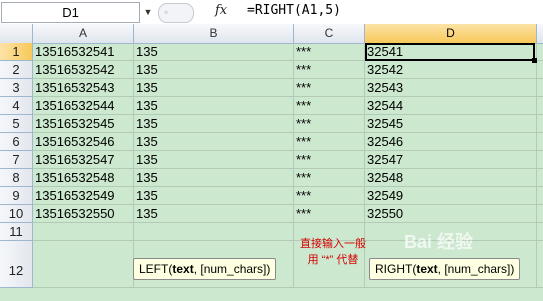 The height and width of the screenshot is (301, 543). Describe the element at coordinates (70, 12) in the screenshot. I see `name-box: D1` at that location.